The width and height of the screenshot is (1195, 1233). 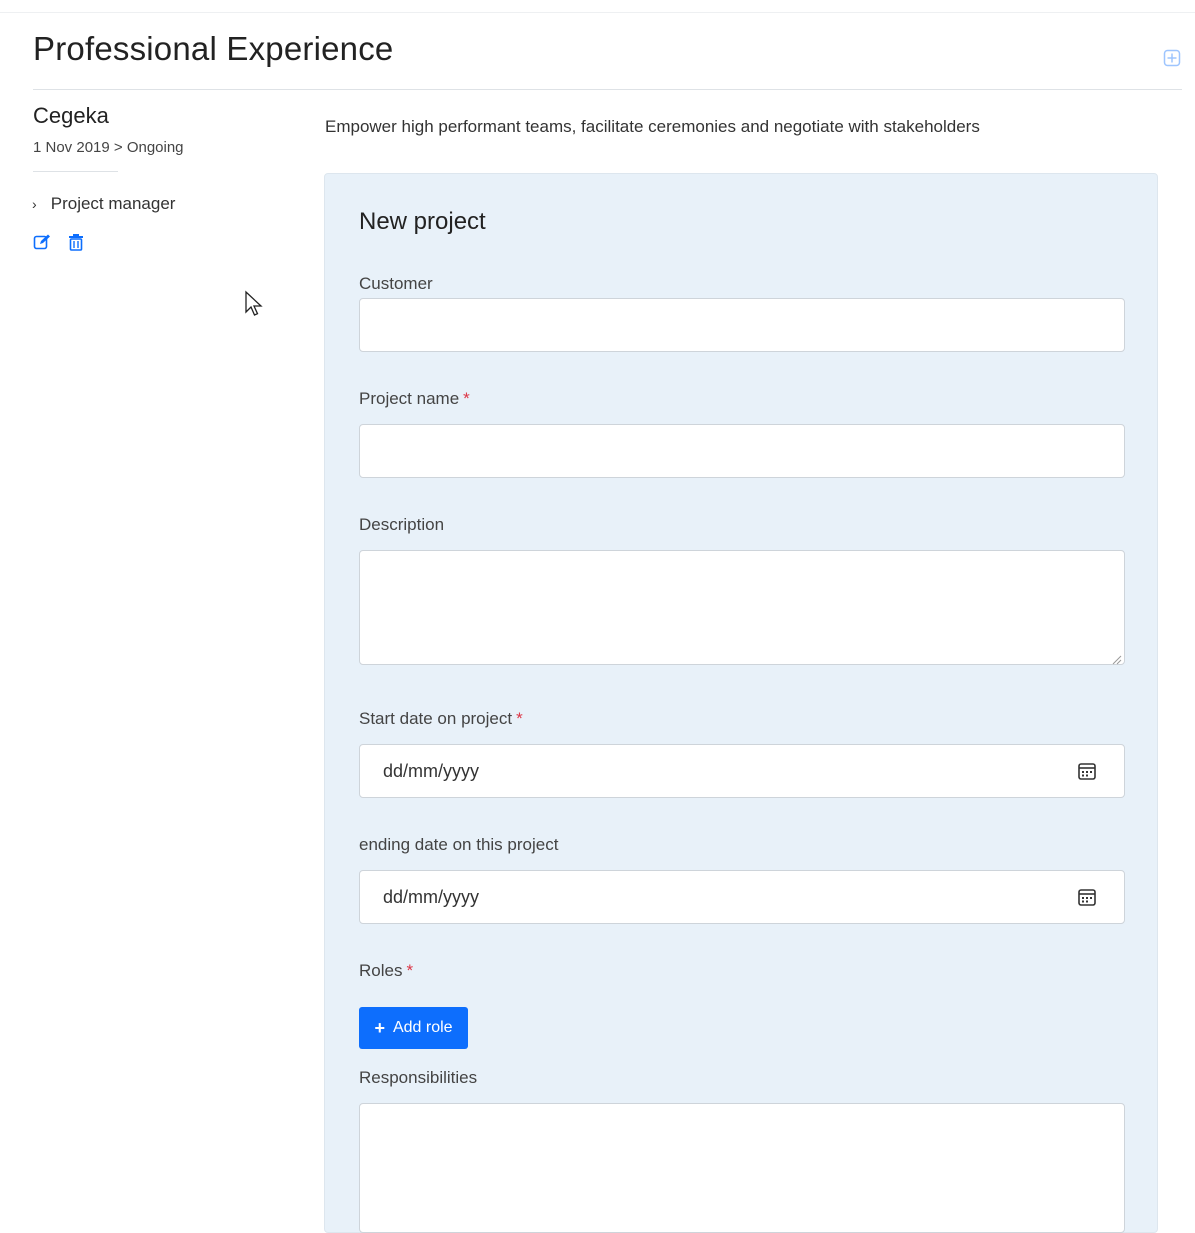 I want to click on customer-label: Customer, so click(x=396, y=283).